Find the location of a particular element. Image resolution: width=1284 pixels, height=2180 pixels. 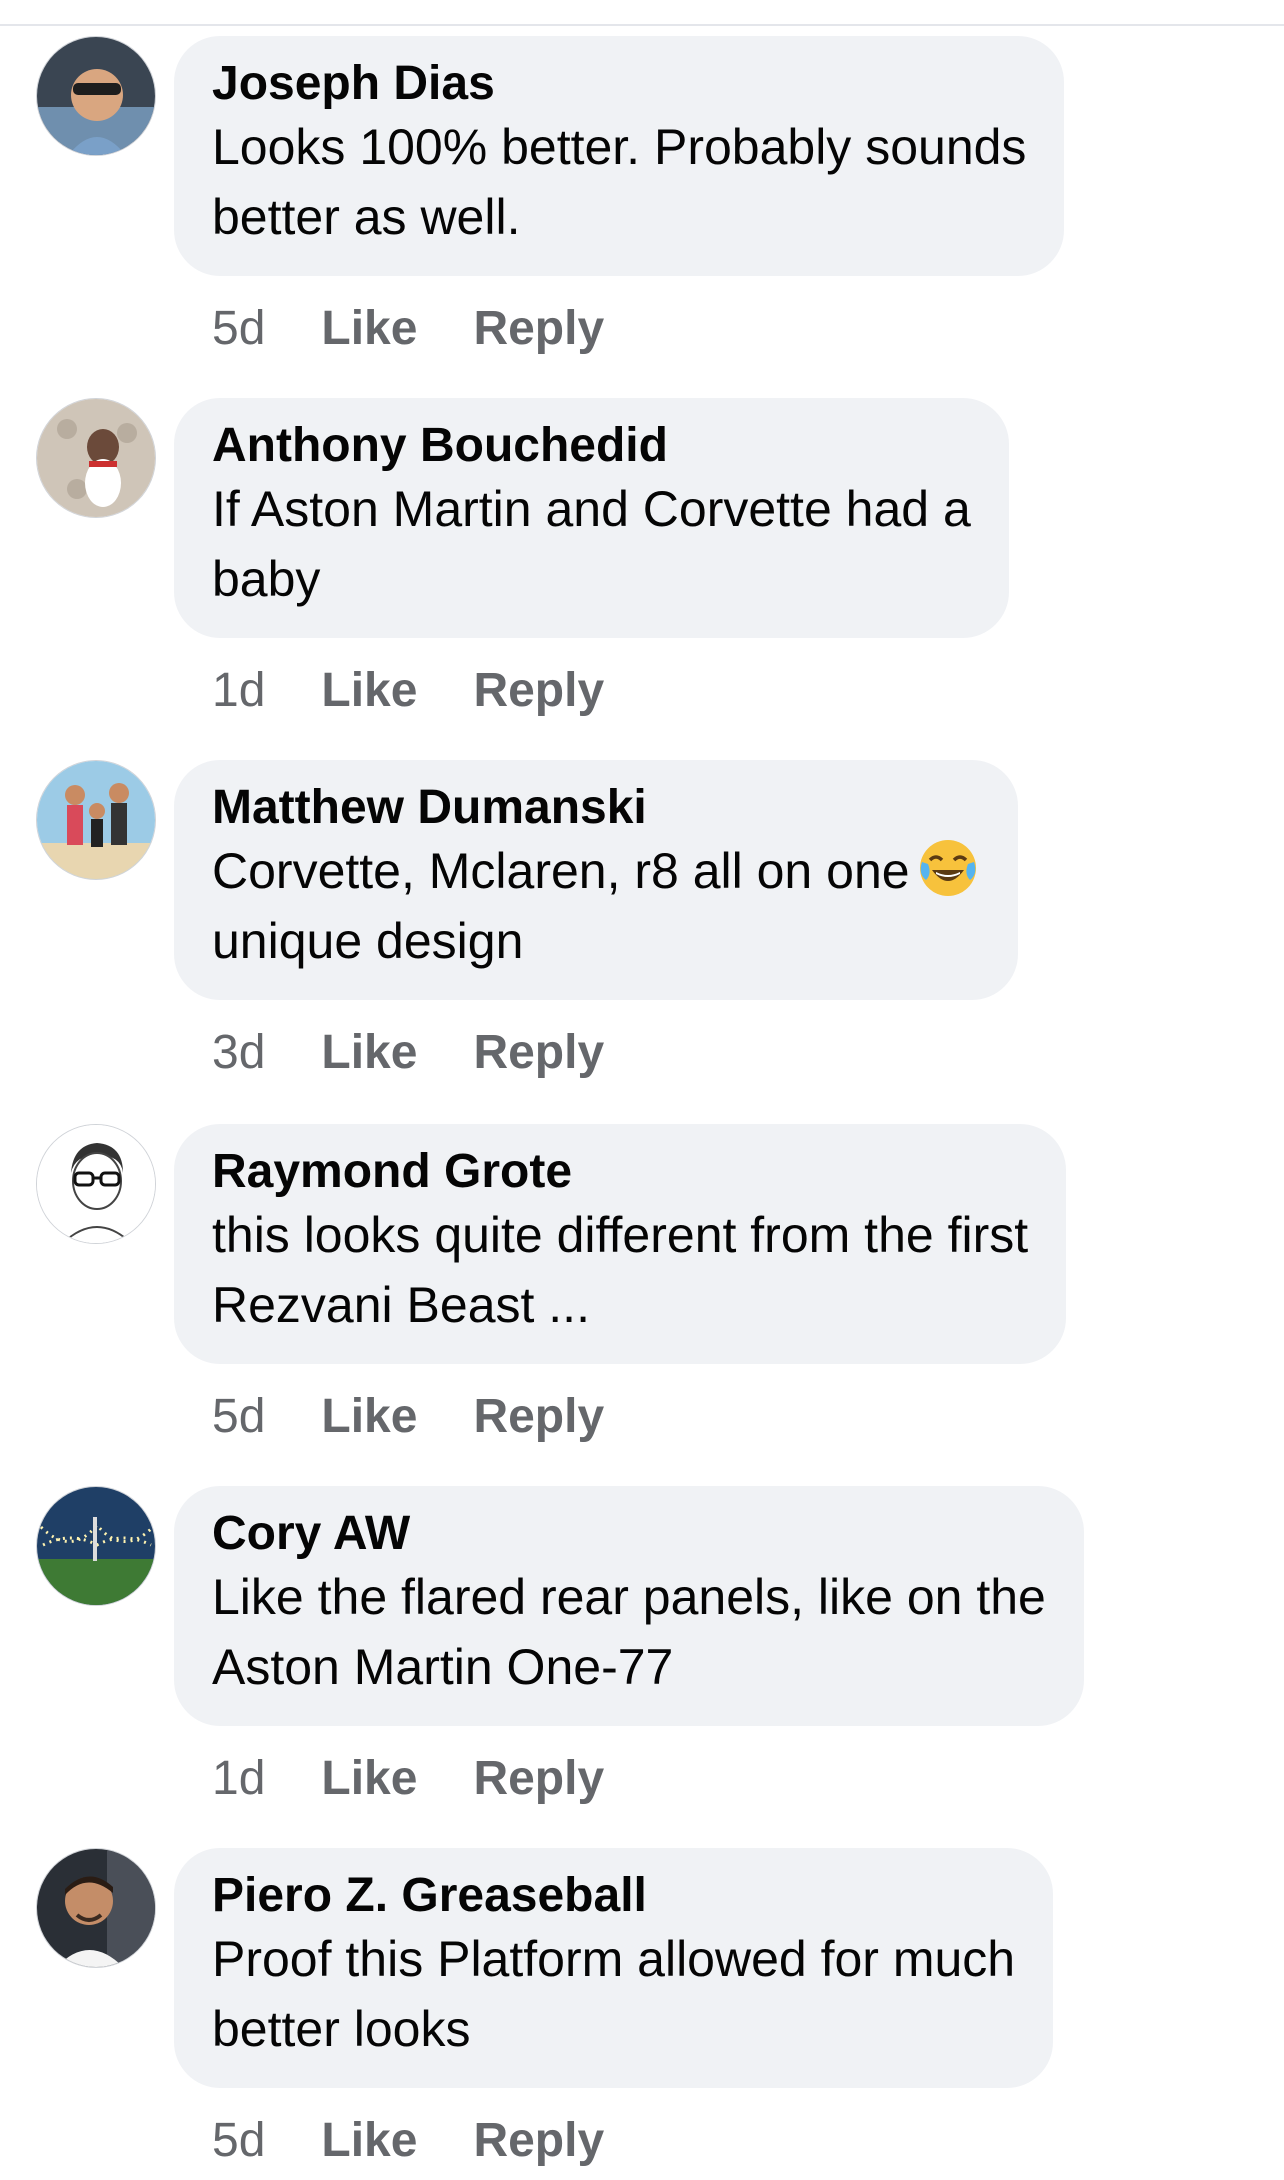

top-divider is located at coordinates (642, 13).